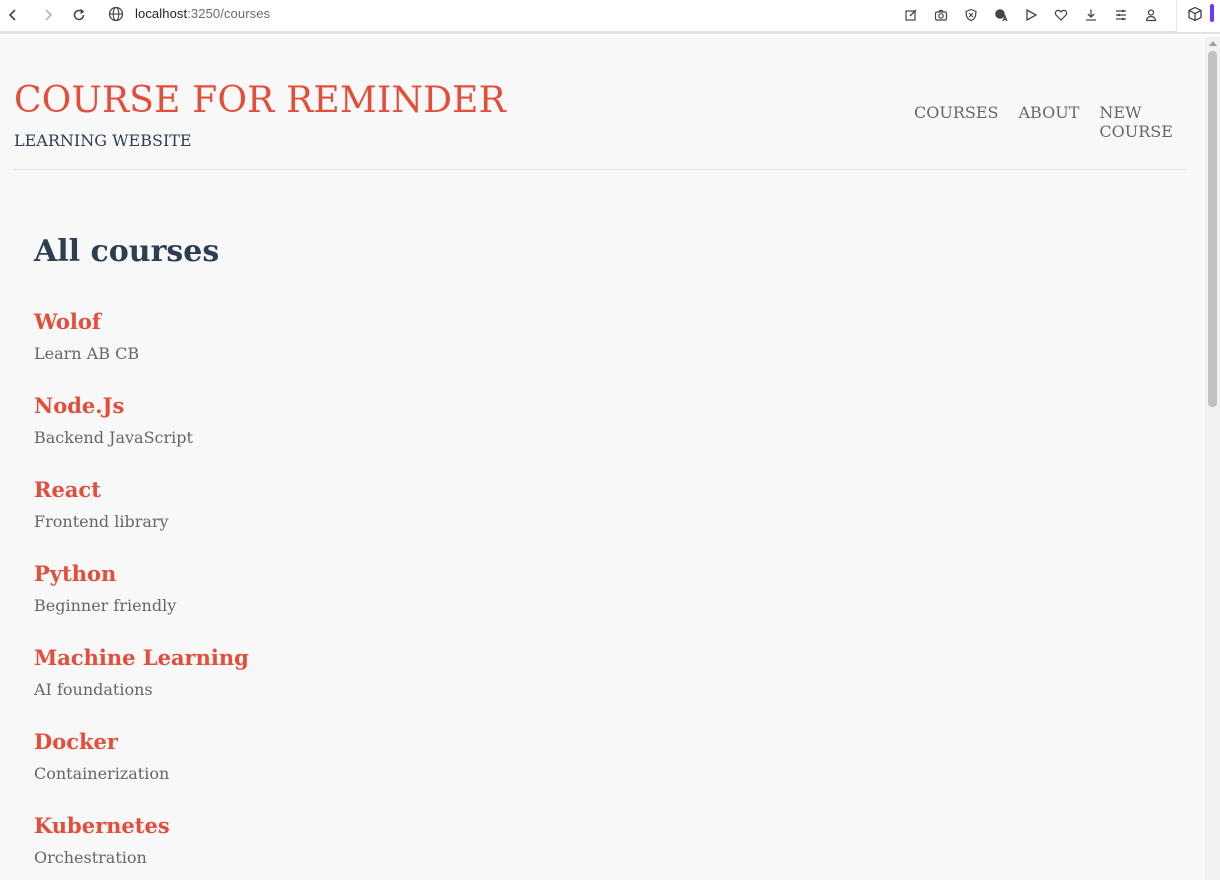 The image size is (1220, 880). Describe the element at coordinates (93, 689) in the screenshot. I see `course-description: AI foundations` at that location.